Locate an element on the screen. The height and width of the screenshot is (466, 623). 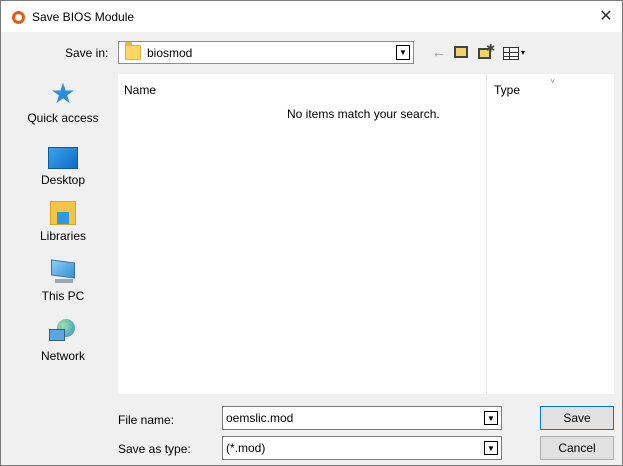
desktop-icon is located at coordinates (63, 158).